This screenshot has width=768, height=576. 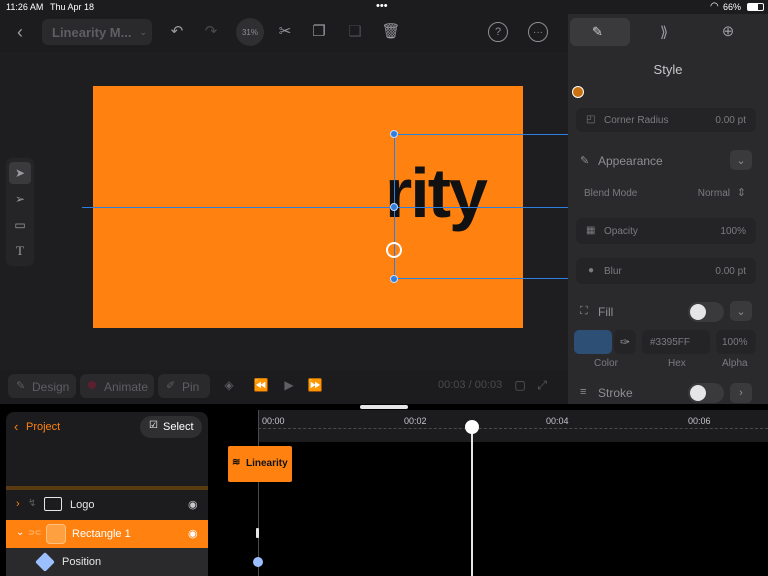 What do you see at coordinates (51, 387) in the screenshot?
I see `design-label: Design` at bounding box center [51, 387].